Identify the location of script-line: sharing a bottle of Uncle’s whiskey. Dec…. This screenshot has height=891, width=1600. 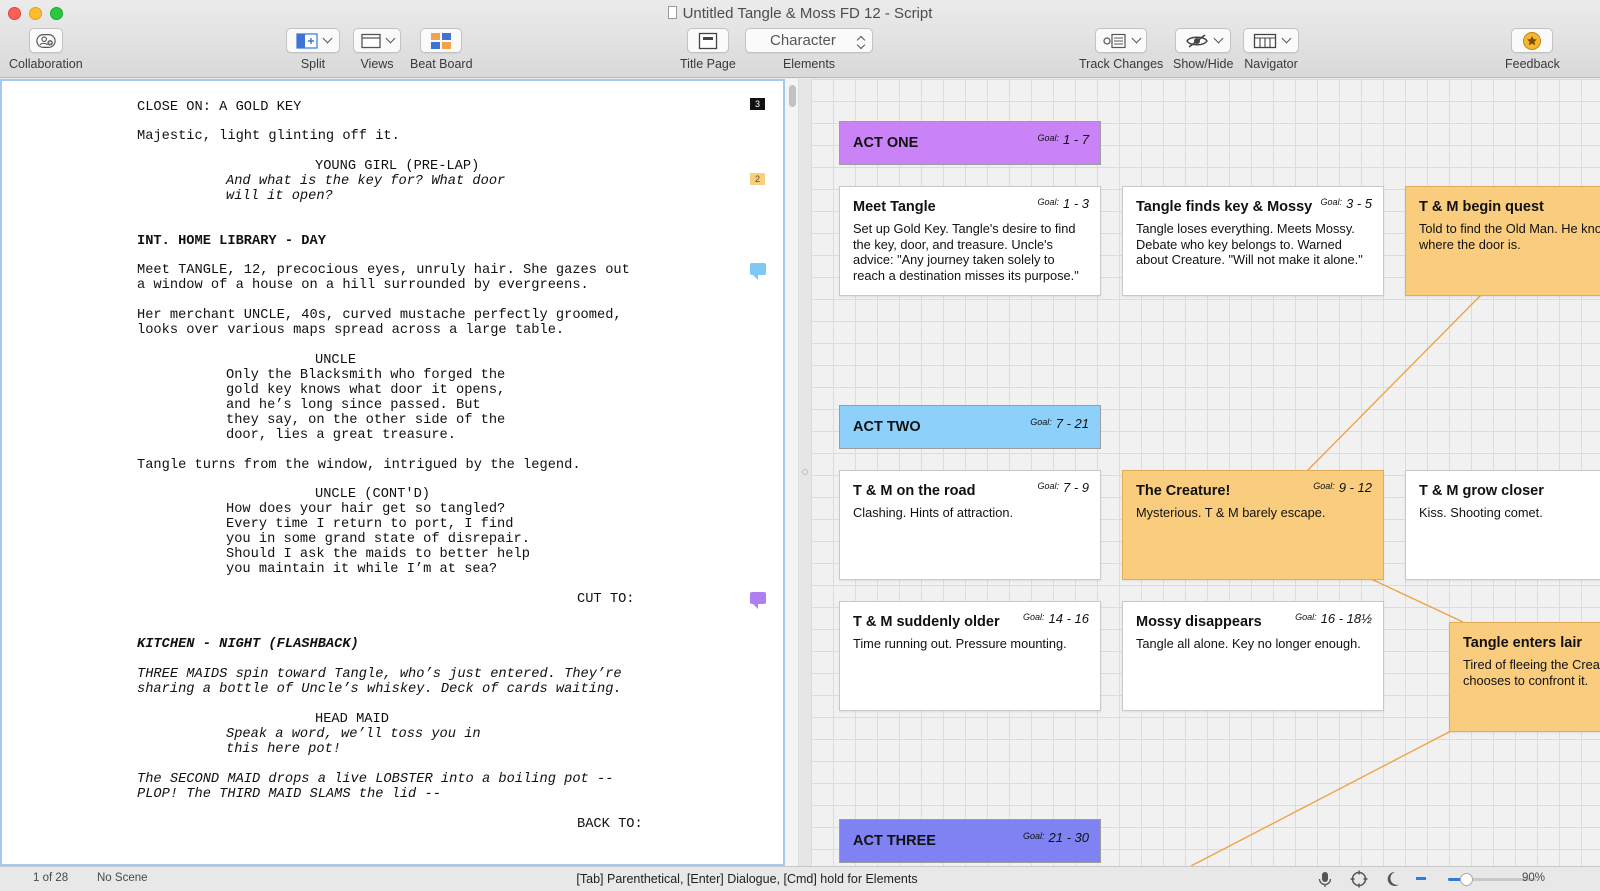
(379, 689).